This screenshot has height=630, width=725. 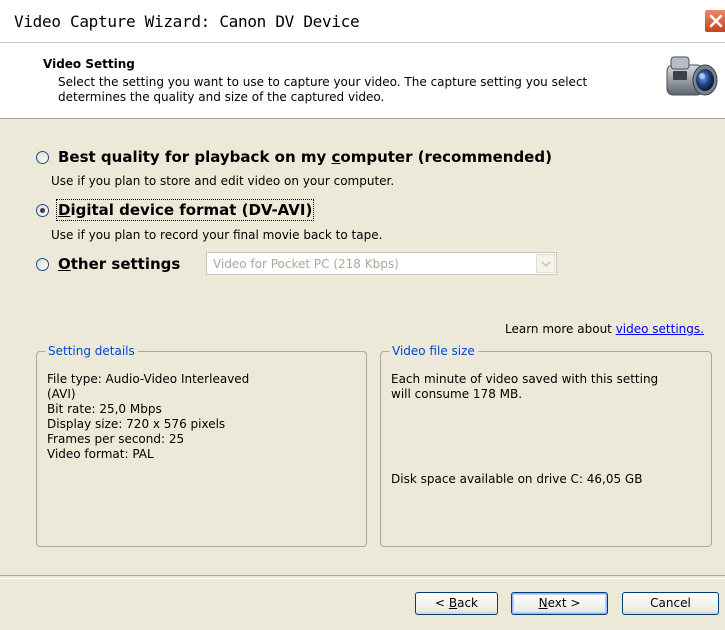 What do you see at coordinates (433, 351) in the screenshot?
I see `video-file-size-legend: Video file size` at bounding box center [433, 351].